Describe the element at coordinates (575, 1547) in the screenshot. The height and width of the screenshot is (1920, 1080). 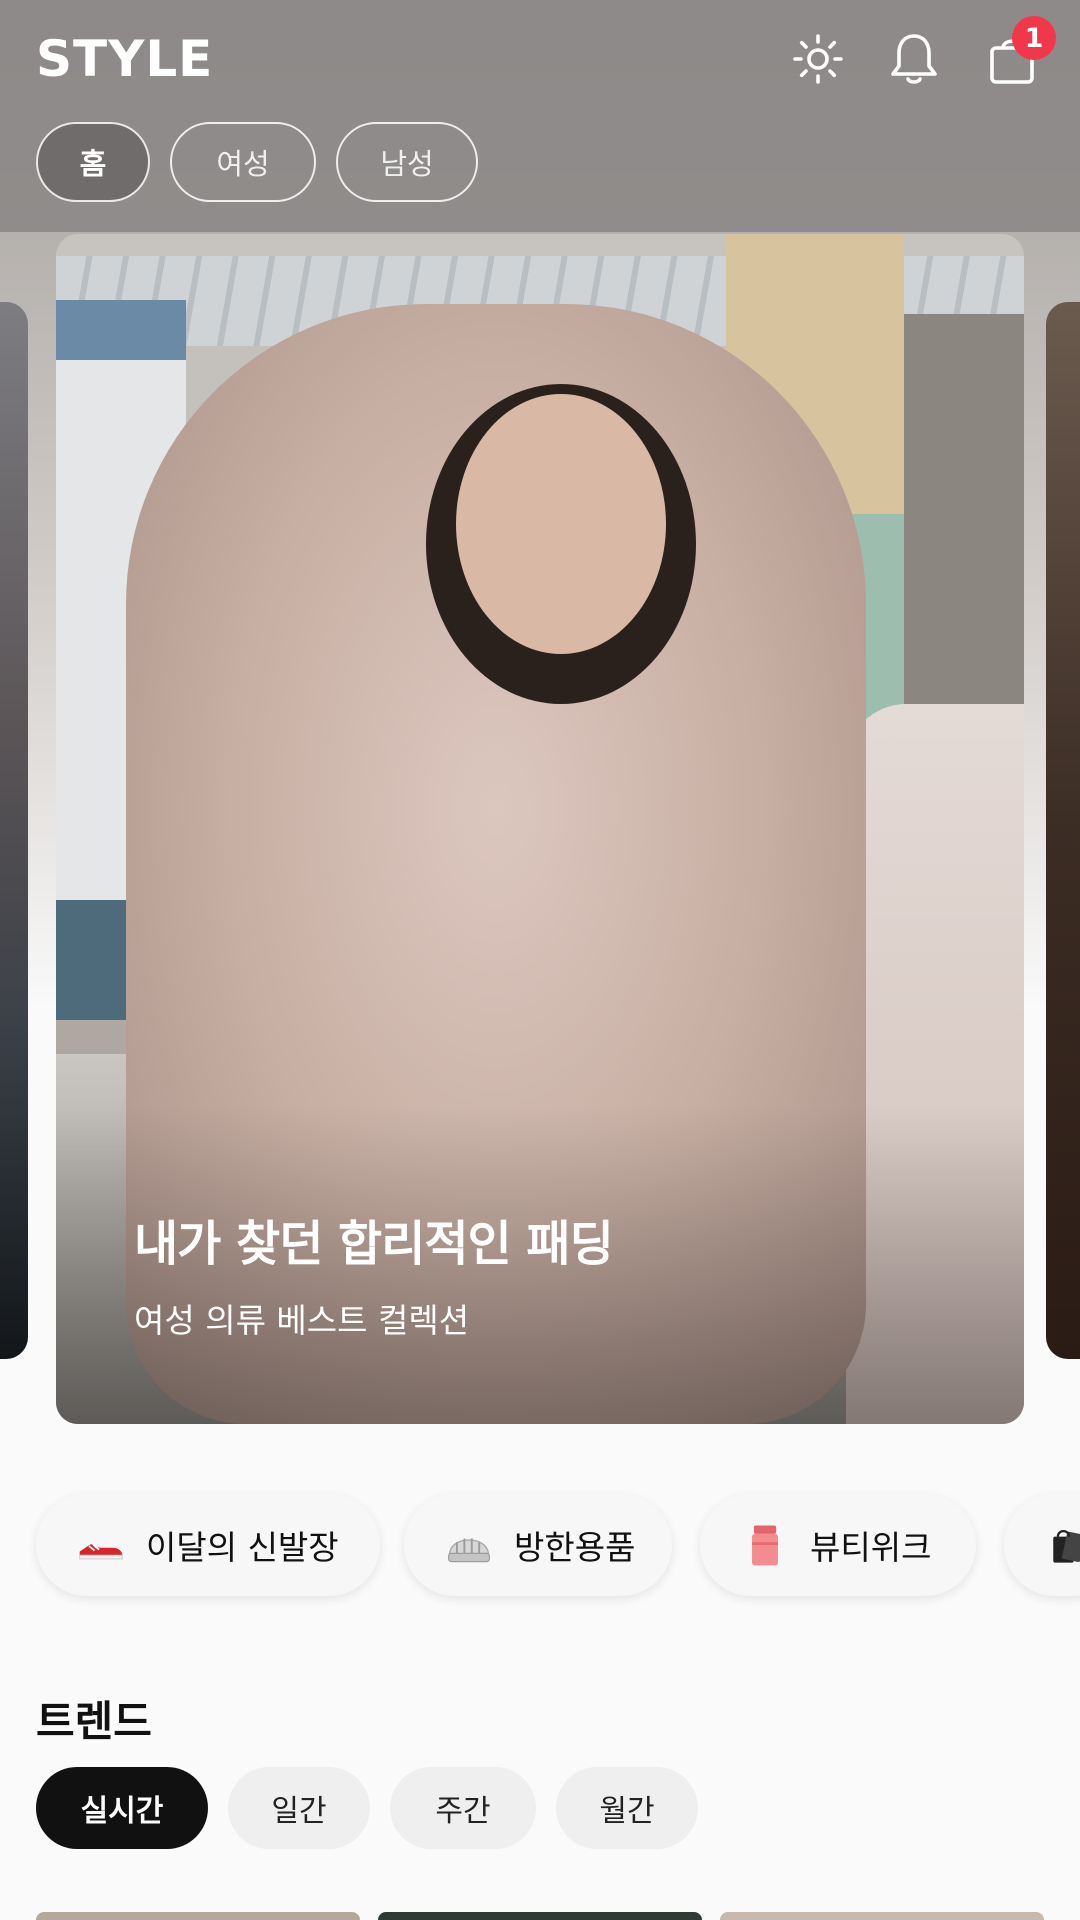
I see `category-label: 방한용품` at that location.